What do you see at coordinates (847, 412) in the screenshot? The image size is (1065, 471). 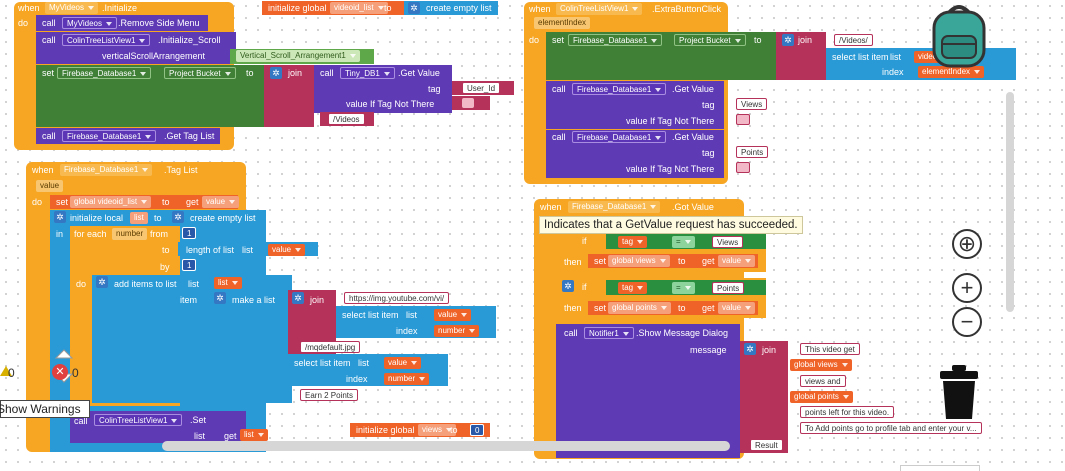 I see `message-text-3: points left for this video.` at bounding box center [847, 412].